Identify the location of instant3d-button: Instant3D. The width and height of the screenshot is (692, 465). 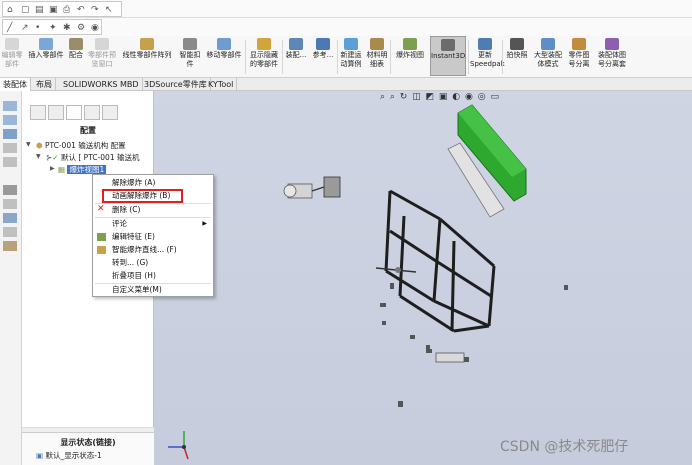
(448, 56).